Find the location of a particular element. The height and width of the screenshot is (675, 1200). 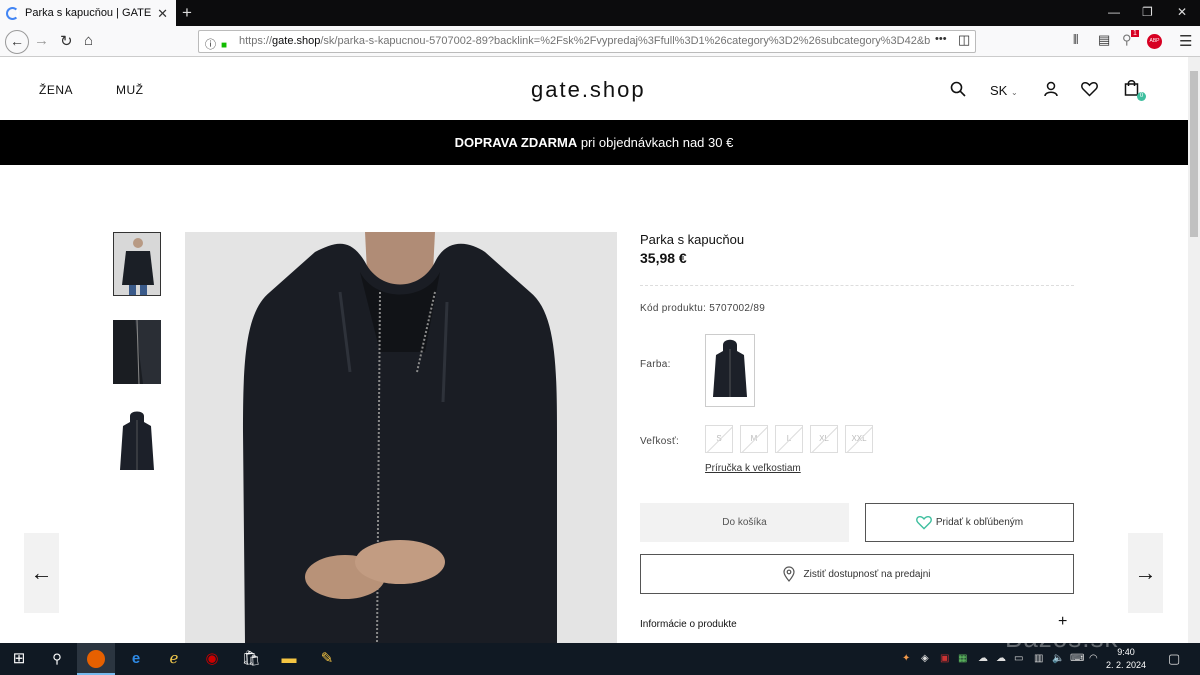

gallery-prev-button: ← is located at coordinates (41, 573).